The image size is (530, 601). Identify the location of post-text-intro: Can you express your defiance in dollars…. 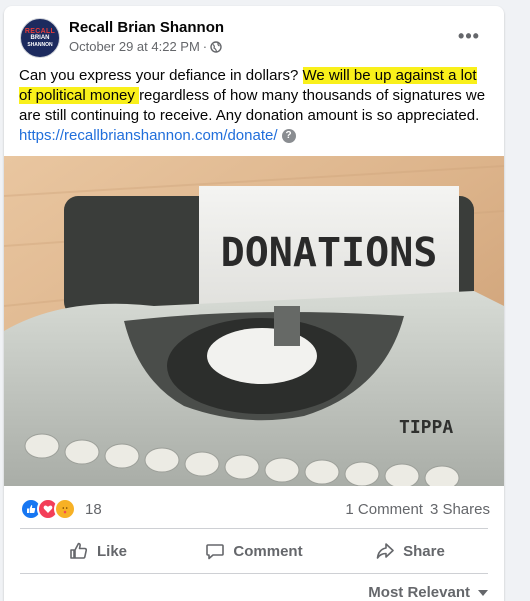
(161, 75).